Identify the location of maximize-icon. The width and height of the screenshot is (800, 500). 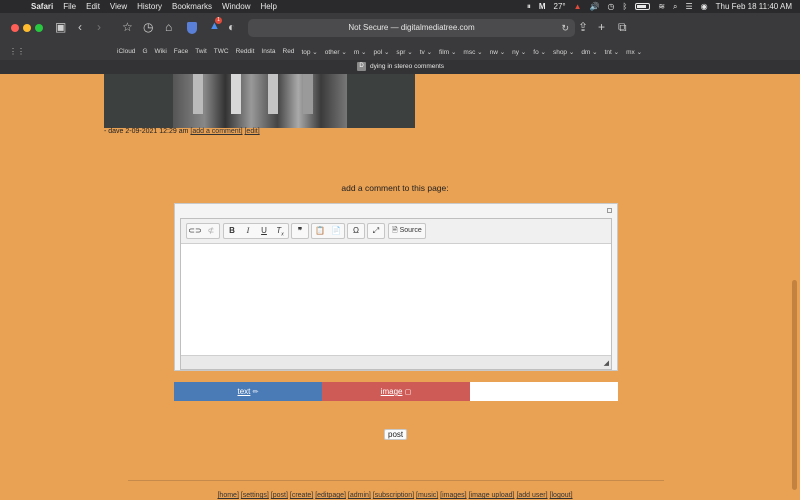
(609, 210).